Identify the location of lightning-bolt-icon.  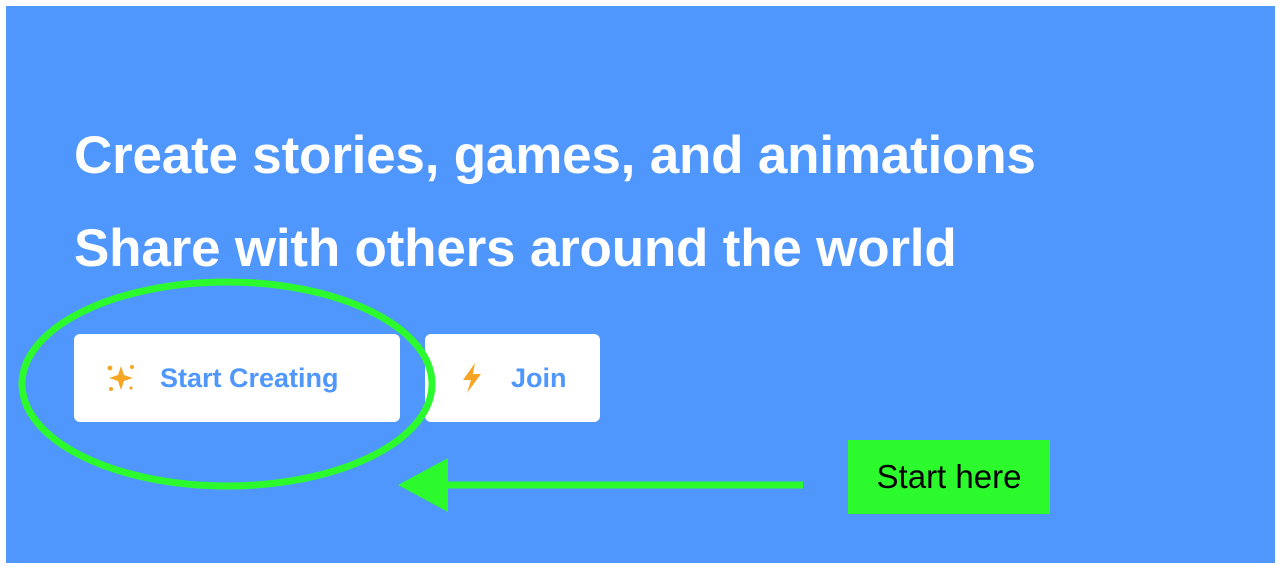
(472, 378).